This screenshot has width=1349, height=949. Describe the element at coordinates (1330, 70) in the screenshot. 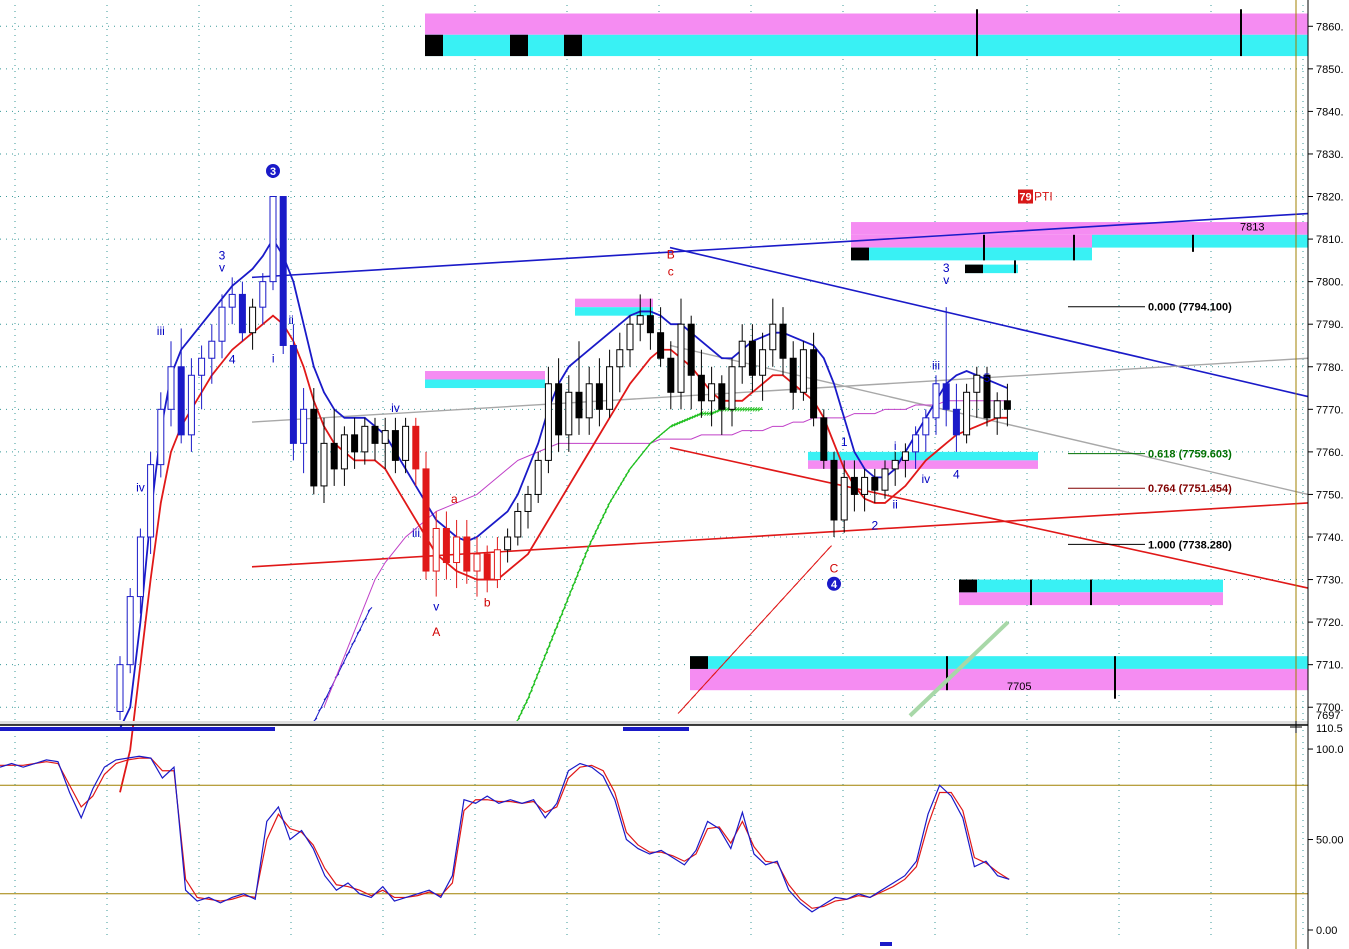

I see `price-tick-label: 7850.` at that location.